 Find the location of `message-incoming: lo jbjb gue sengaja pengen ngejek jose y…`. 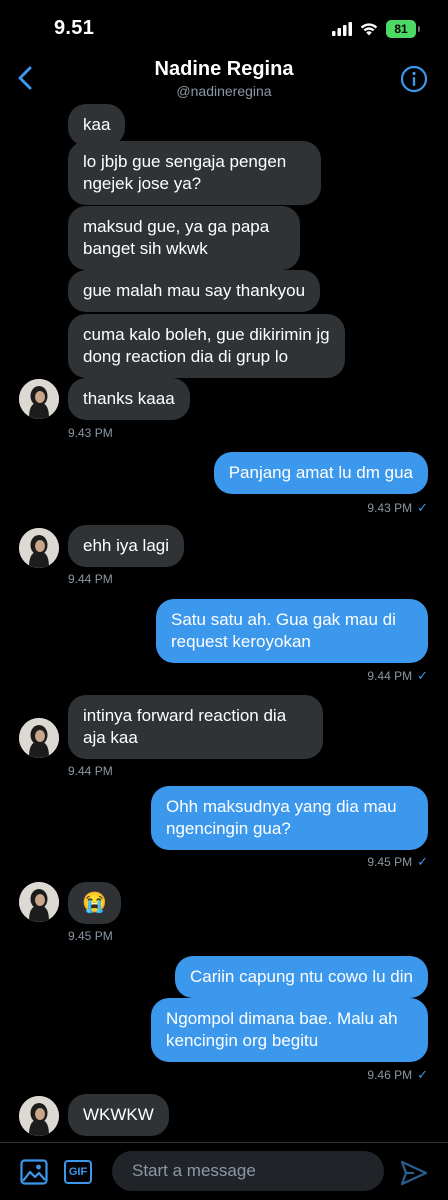

message-incoming: lo jbjb gue sengaja pengen ngejek jose y… is located at coordinates (194, 173).